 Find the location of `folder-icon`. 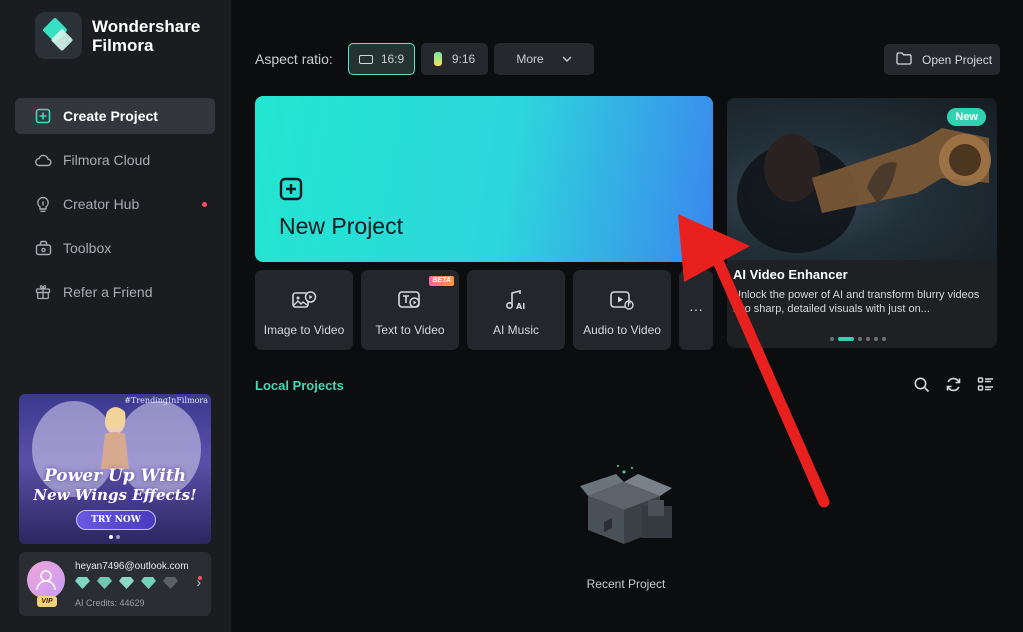

folder-icon is located at coordinates (904, 59).